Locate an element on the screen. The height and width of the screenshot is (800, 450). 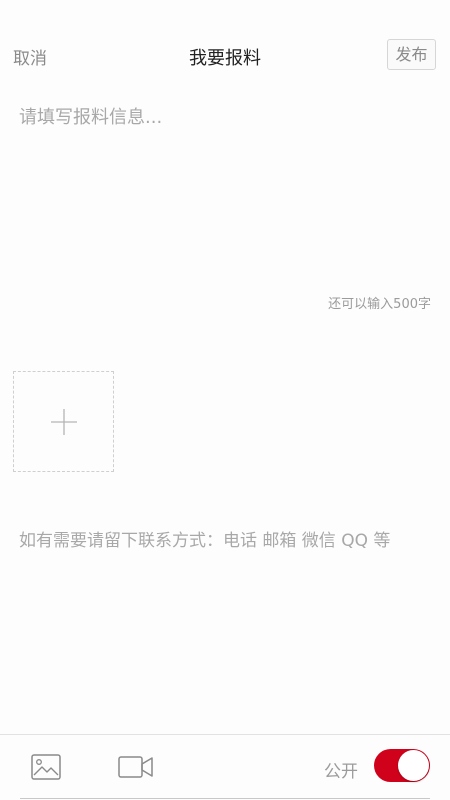
insert-video-button is located at coordinates (136, 767).